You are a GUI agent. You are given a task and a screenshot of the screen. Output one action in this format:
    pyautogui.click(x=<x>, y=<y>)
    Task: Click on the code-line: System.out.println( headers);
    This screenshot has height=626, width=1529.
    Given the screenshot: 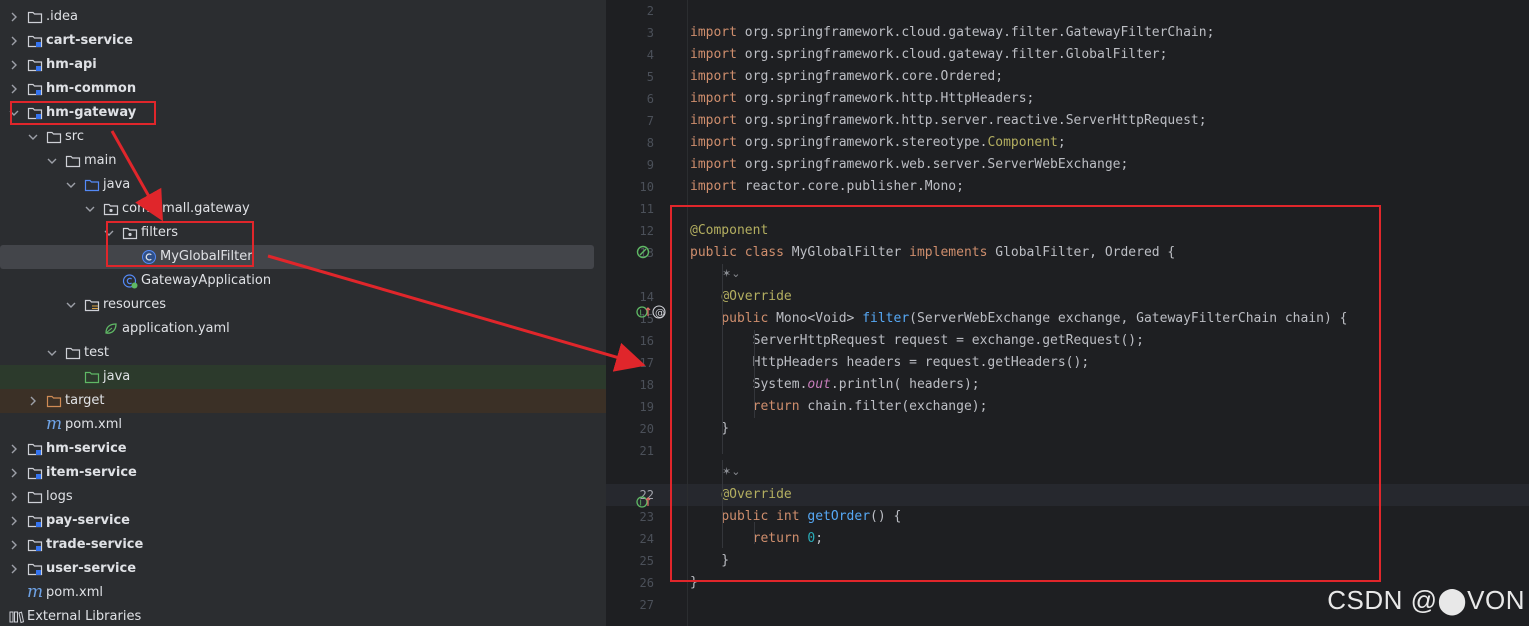 What is the action you would take?
    pyautogui.click(x=835, y=385)
    